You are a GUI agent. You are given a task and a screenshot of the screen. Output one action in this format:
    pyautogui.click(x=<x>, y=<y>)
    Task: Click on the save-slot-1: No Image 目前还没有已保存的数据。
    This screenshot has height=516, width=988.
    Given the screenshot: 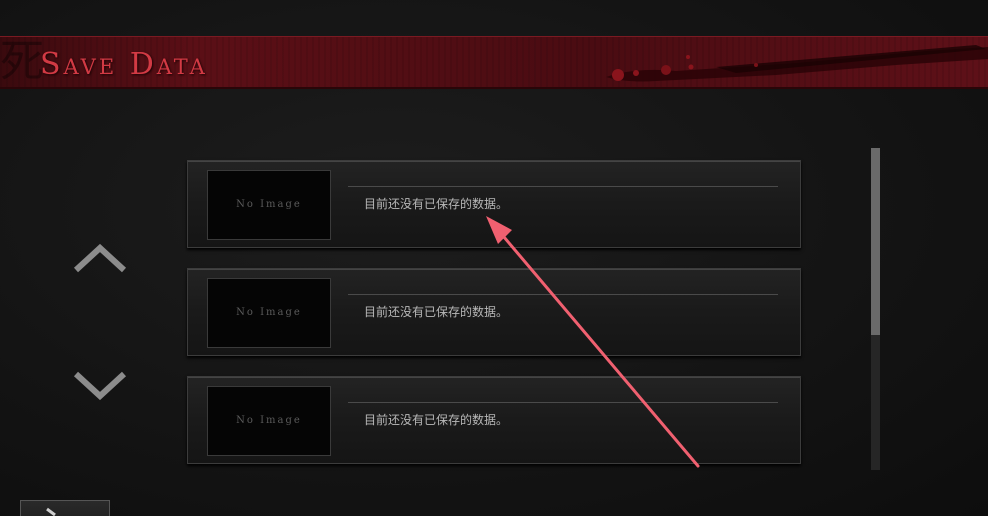 What is the action you would take?
    pyautogui.click(x=494, y=204)
    